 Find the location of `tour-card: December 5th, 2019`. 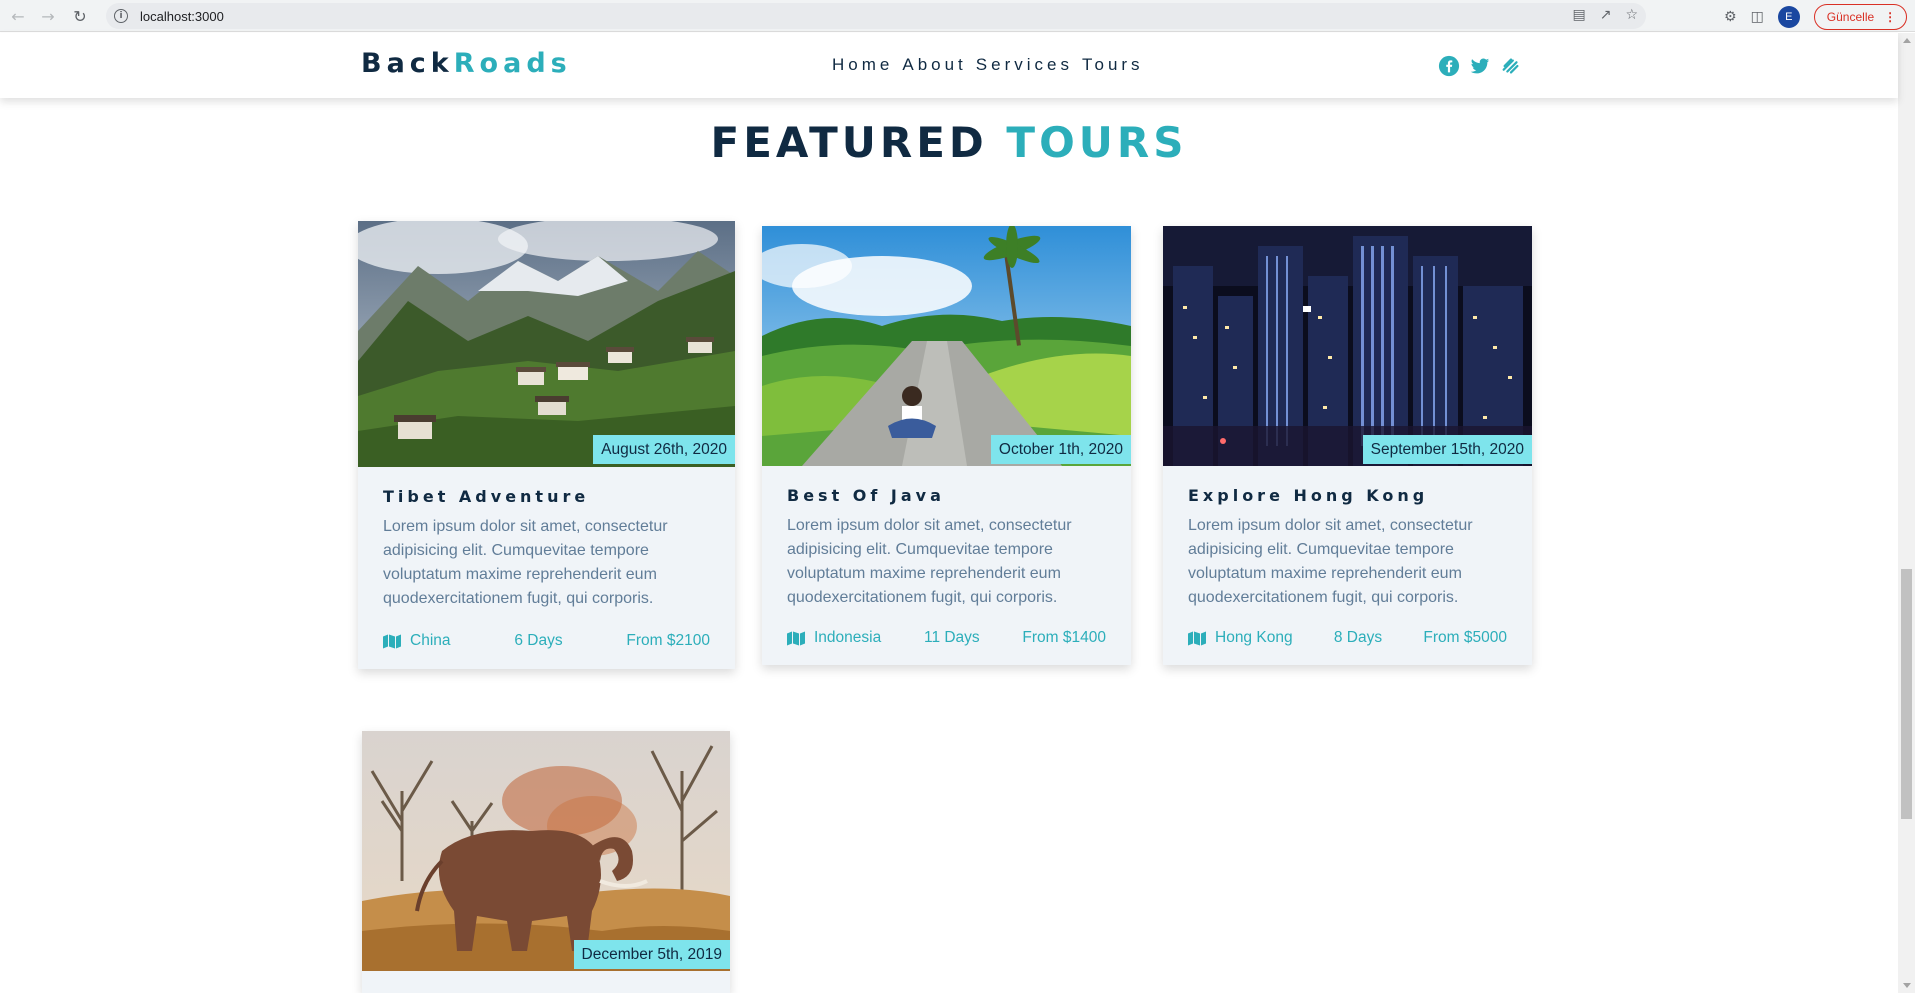

tour-card: December 5th, 2019 is located at coordinates (546, 862).